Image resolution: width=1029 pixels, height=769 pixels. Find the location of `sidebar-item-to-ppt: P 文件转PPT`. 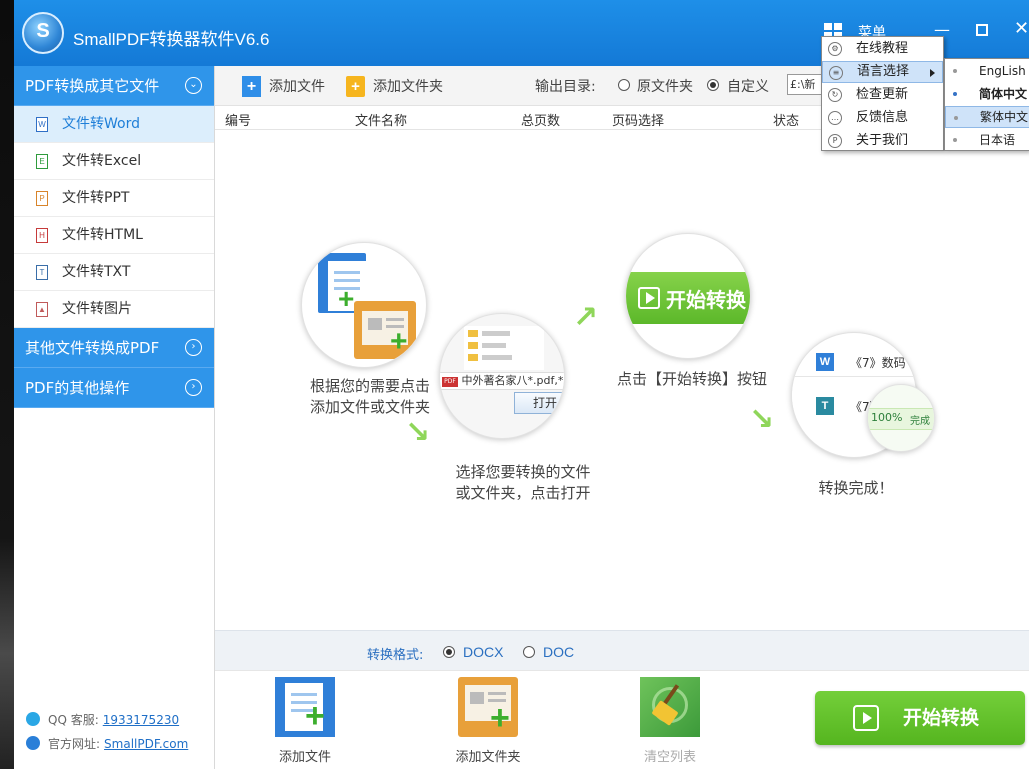

sidebar-item-to-ppt: P 文件转PPT is located at coordinates (114, 198).